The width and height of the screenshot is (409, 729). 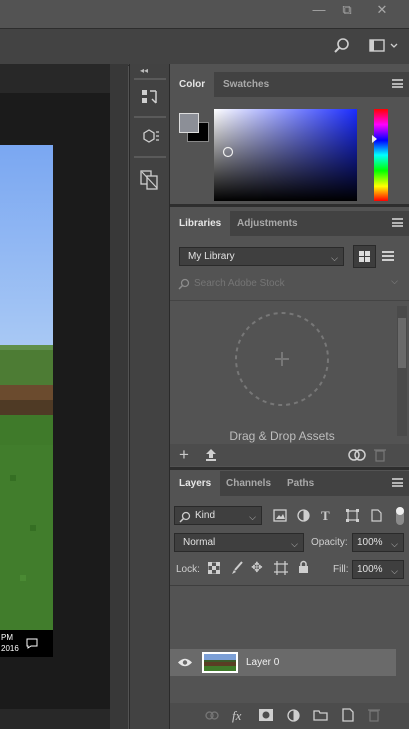 What do you see at coordinates (200, 223) in the screenshot?
I see `tab-libraries: Libraries` at bounding box center [200, 223].